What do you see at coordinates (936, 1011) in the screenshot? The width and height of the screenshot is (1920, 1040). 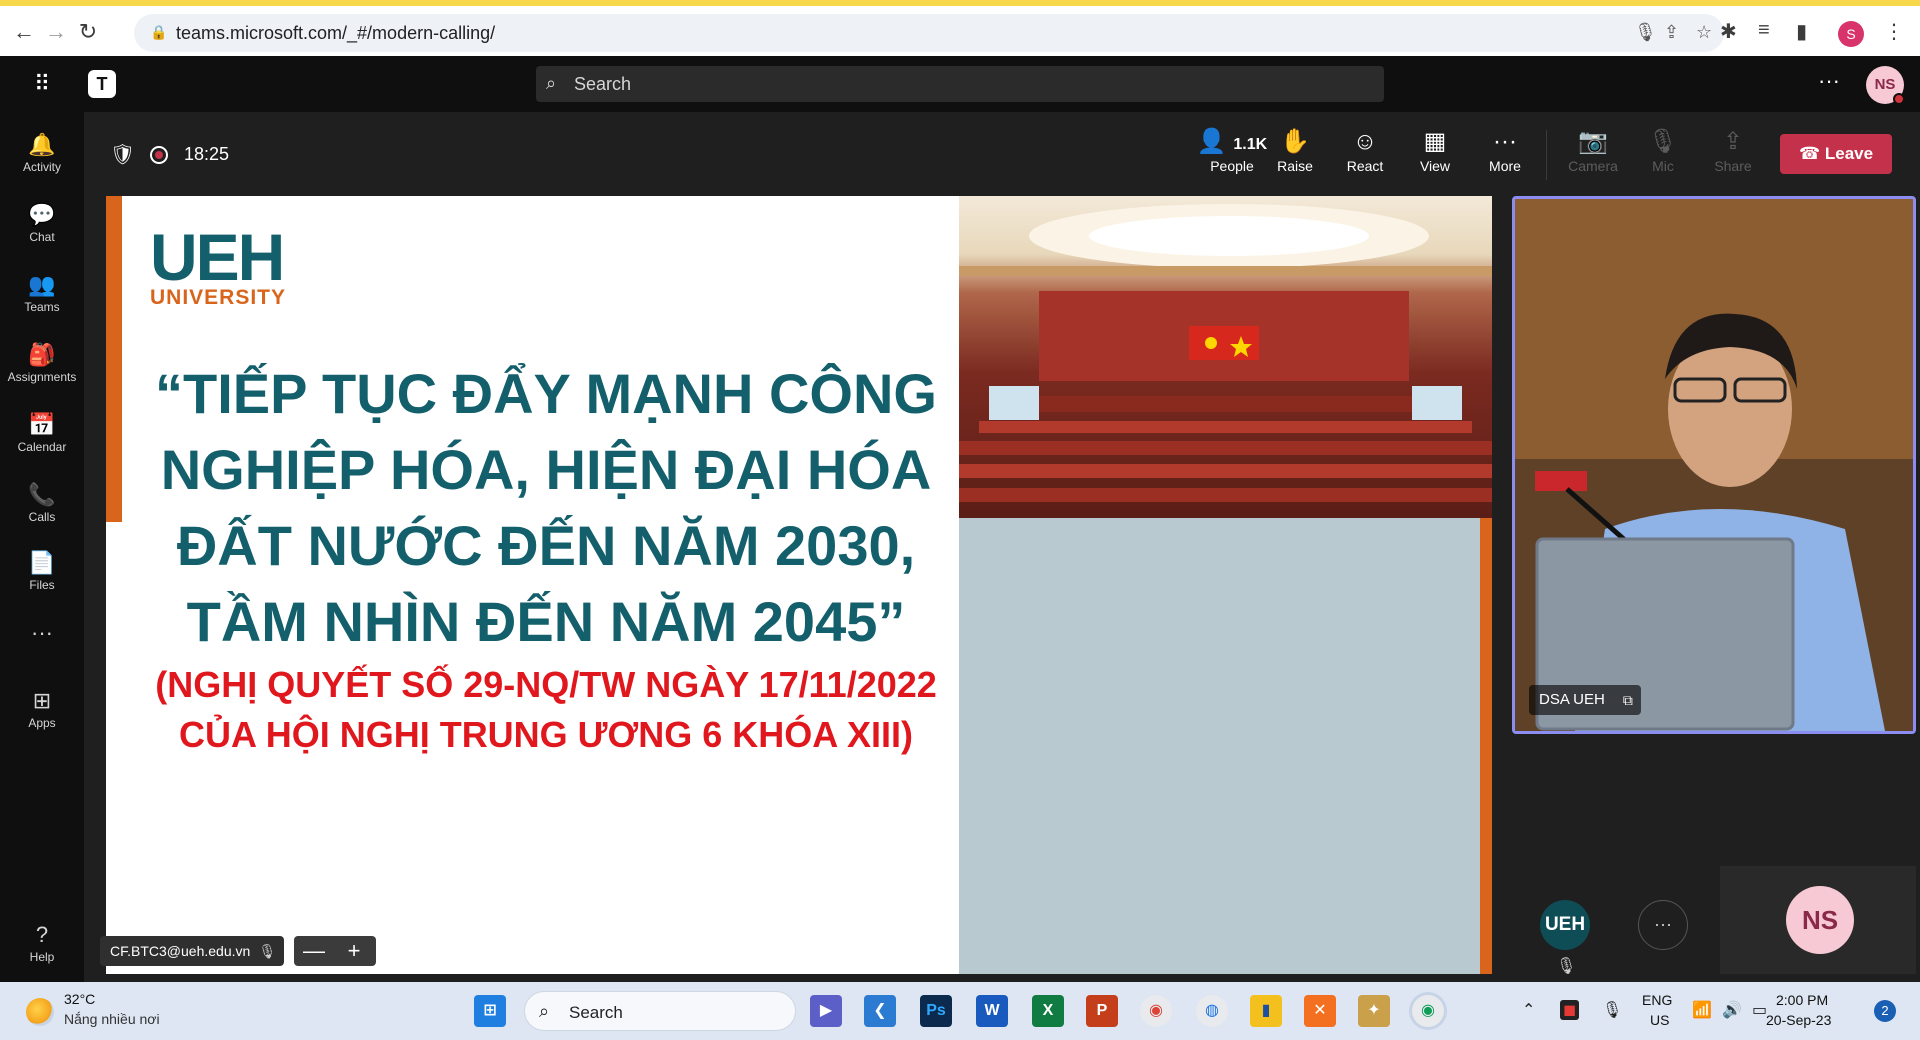 I see `photoshop-app-icon: Ps` at bounding box center [936, 1011].